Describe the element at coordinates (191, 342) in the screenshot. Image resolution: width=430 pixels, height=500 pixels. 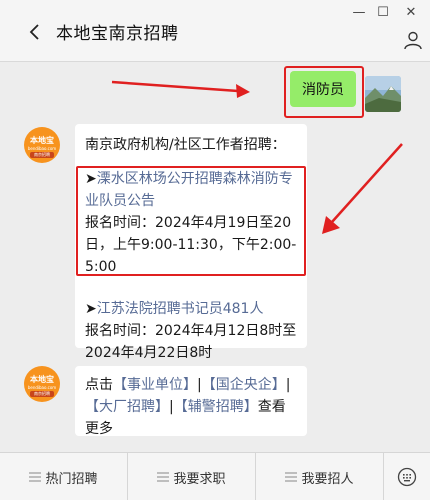
I see `job-detail: 报名时间：2024年4月12日8时至2024年4月22日8时` at that location.